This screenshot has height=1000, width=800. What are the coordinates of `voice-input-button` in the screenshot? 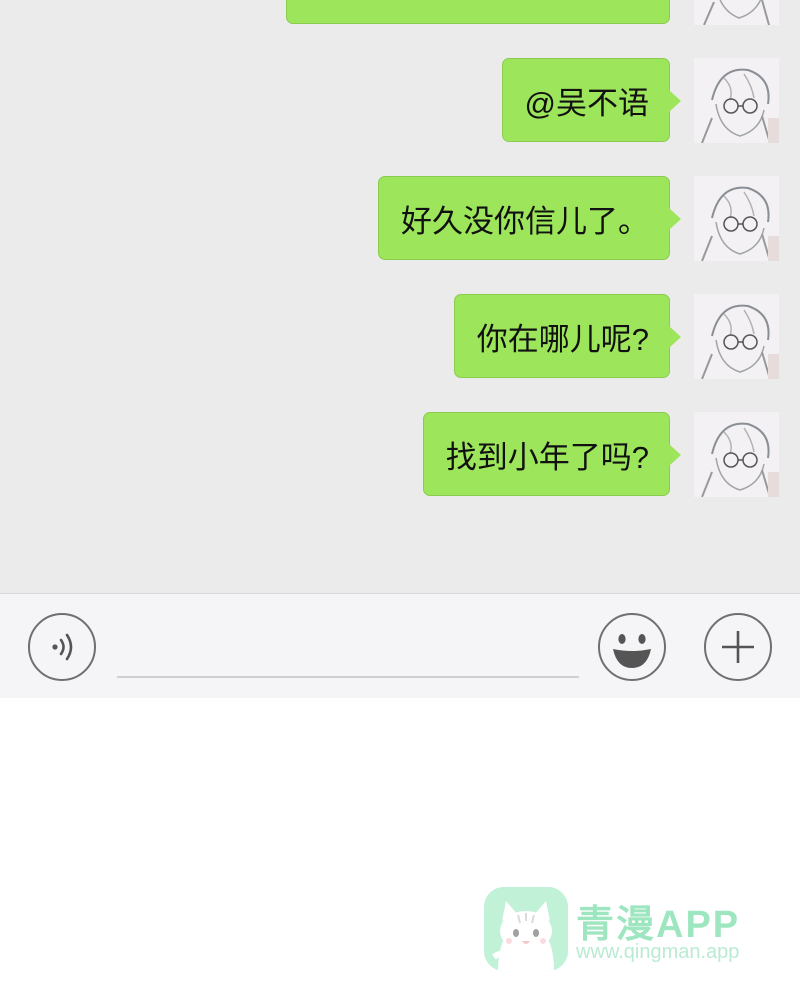 It's located at (62, 647).